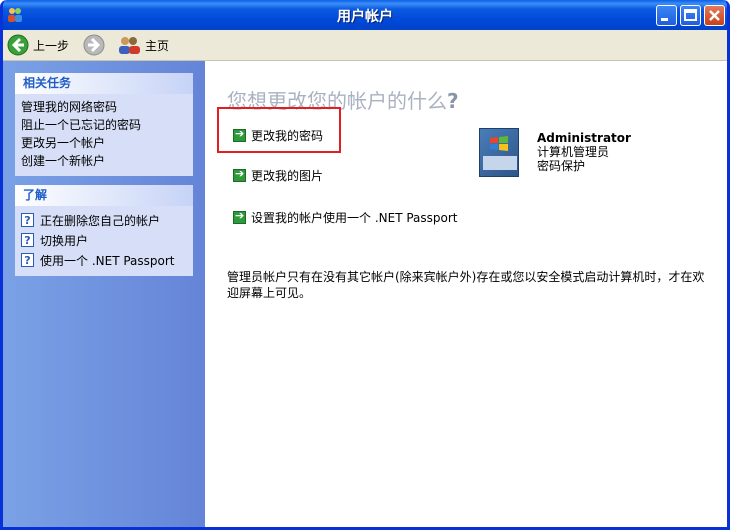  What do you see at coordinates (104, 195) in the screenshot?
I see `learn-title: 了解` at bounding box center [104, 195].